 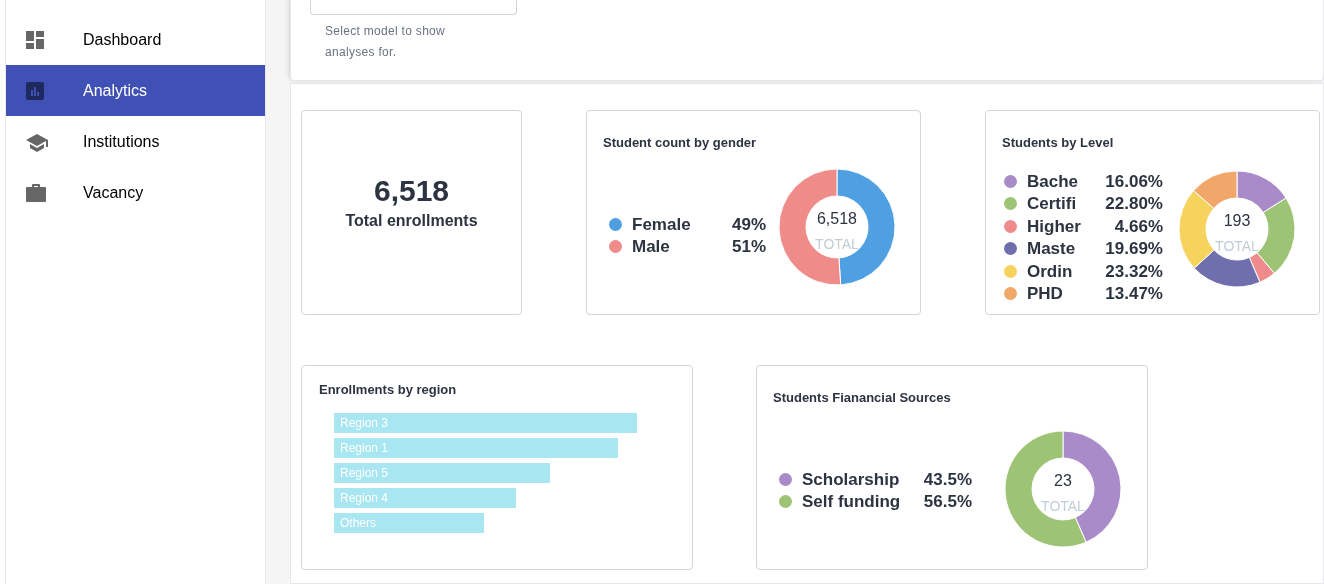 I want to click on legend-label: Certifi, so click(x=1052, y=203).